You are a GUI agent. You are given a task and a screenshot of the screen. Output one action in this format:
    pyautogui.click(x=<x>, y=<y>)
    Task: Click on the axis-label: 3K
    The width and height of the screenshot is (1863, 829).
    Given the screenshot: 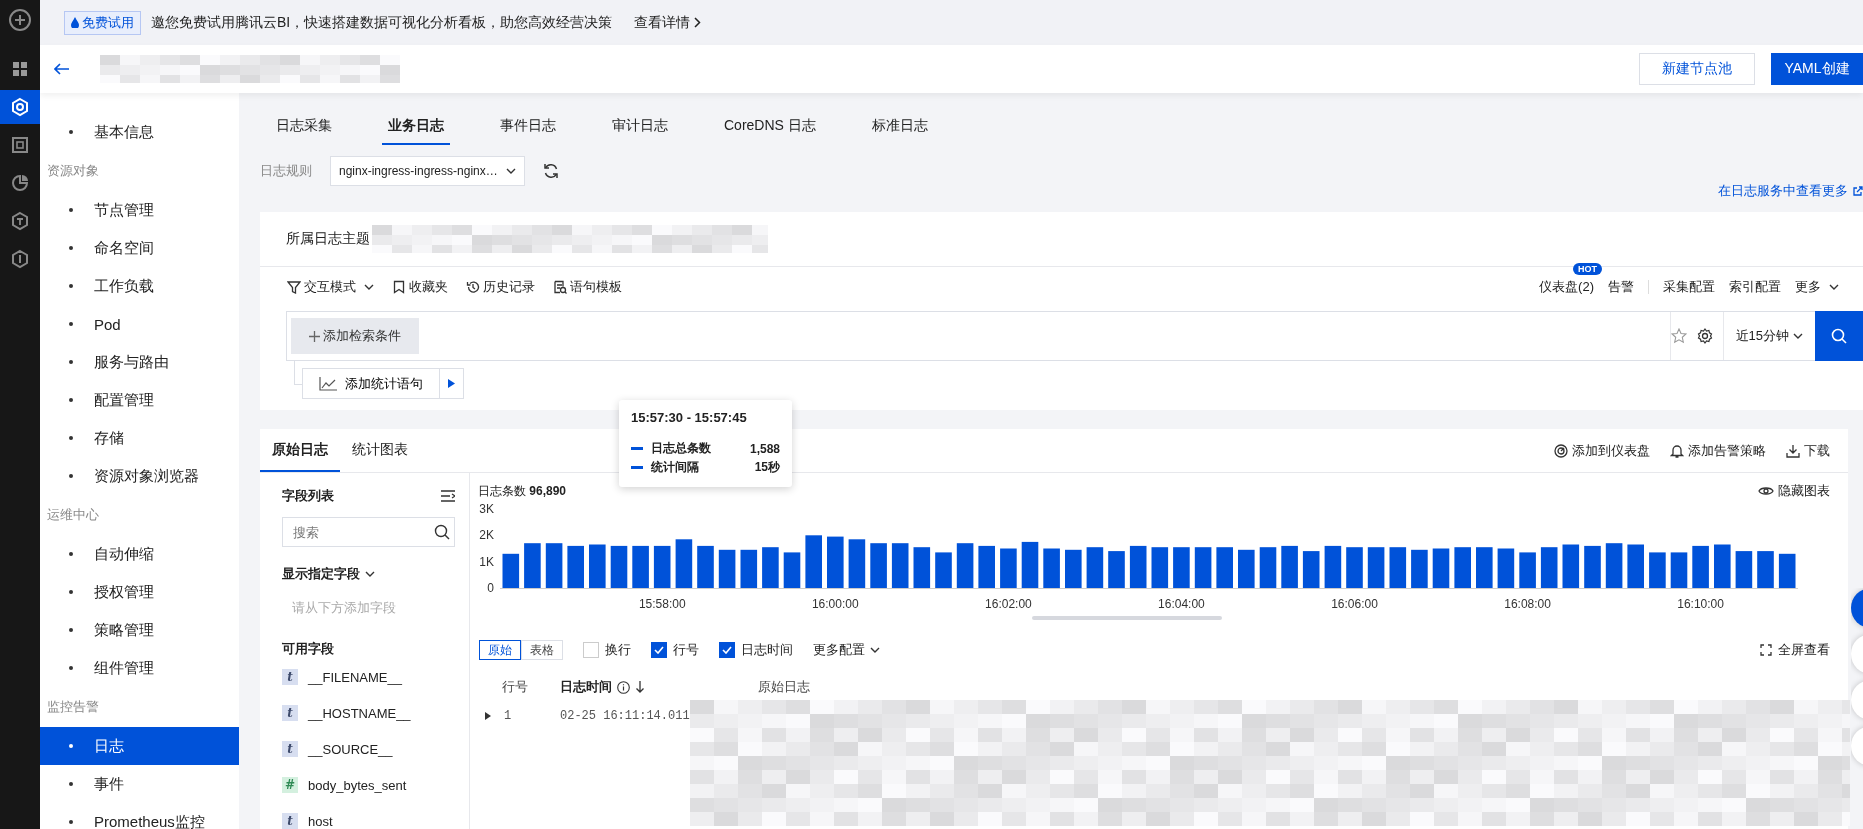 What is the action you would take?
    pyautogui.click(x=486, y=509)
    